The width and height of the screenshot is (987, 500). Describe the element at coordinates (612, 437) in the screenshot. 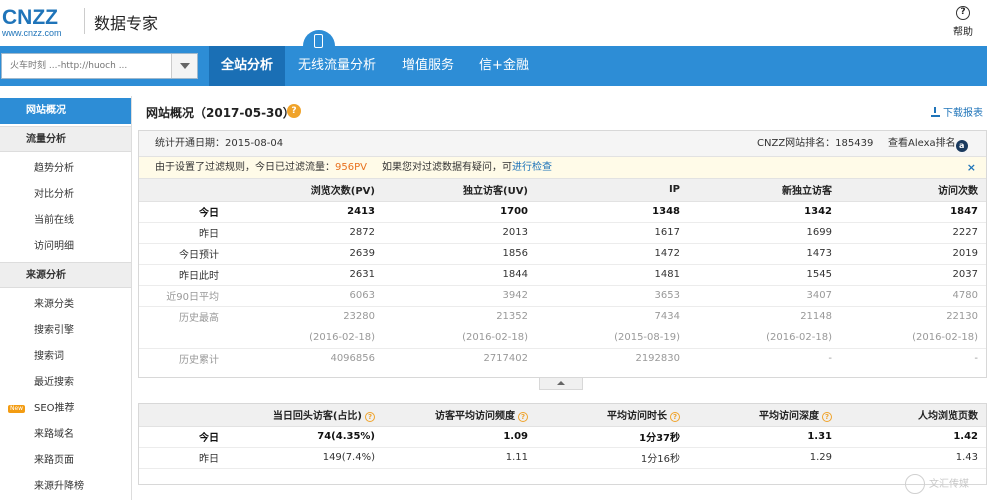

I see `table-cell: 1分37秒` at that location.